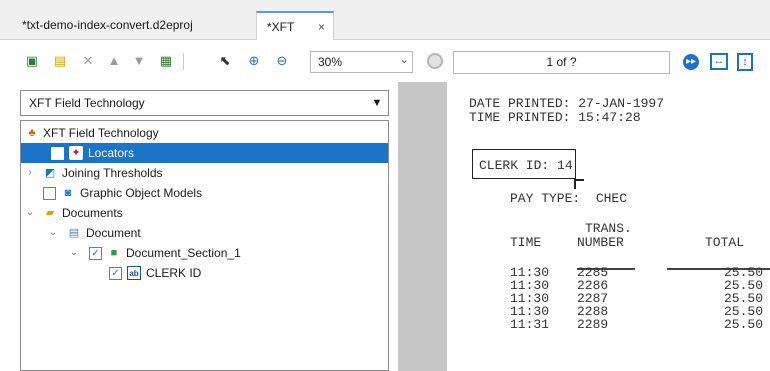  What do you see at coordinates (579, 180) in the screenshot?
I see `cursor-crosshair-bar` at bounding box center [579, 180].